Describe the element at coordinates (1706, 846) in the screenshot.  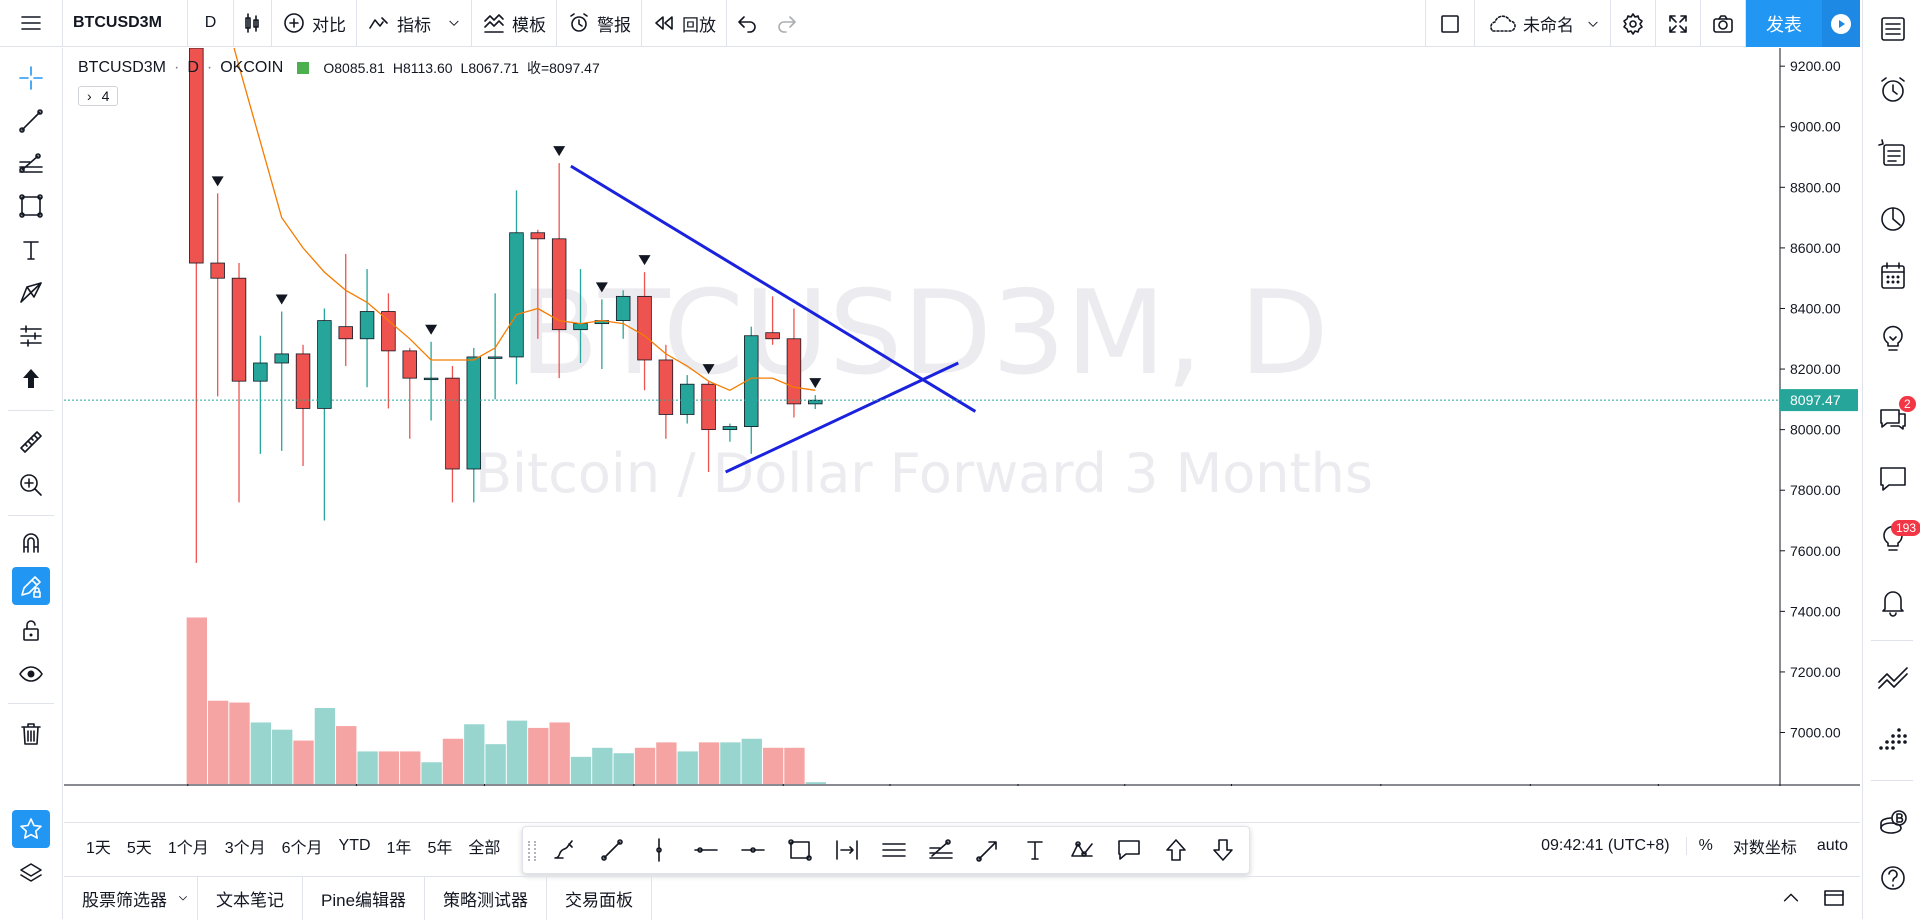
I see `percent-toggle: %` at that location.